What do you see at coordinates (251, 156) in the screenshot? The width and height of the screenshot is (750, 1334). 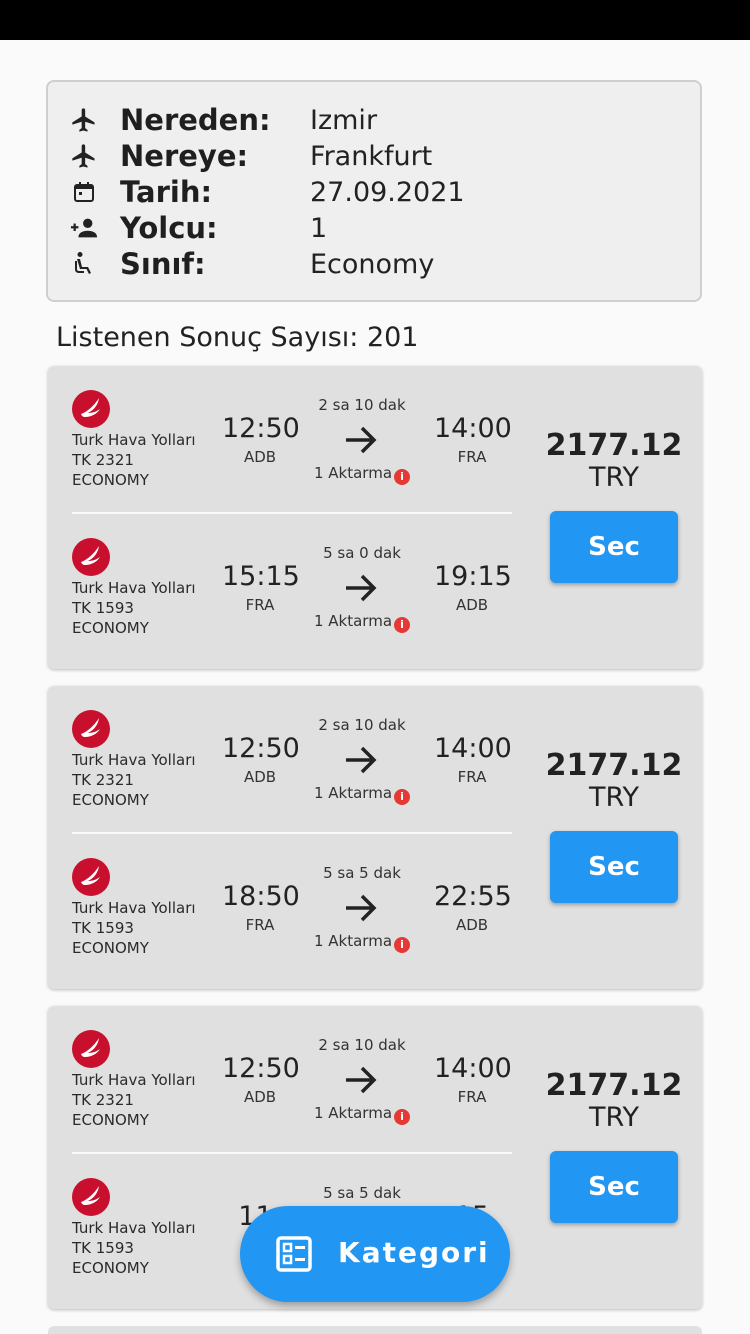 I see `to-row: Nereye: Frankfurt` at bounding box center [251, 156].